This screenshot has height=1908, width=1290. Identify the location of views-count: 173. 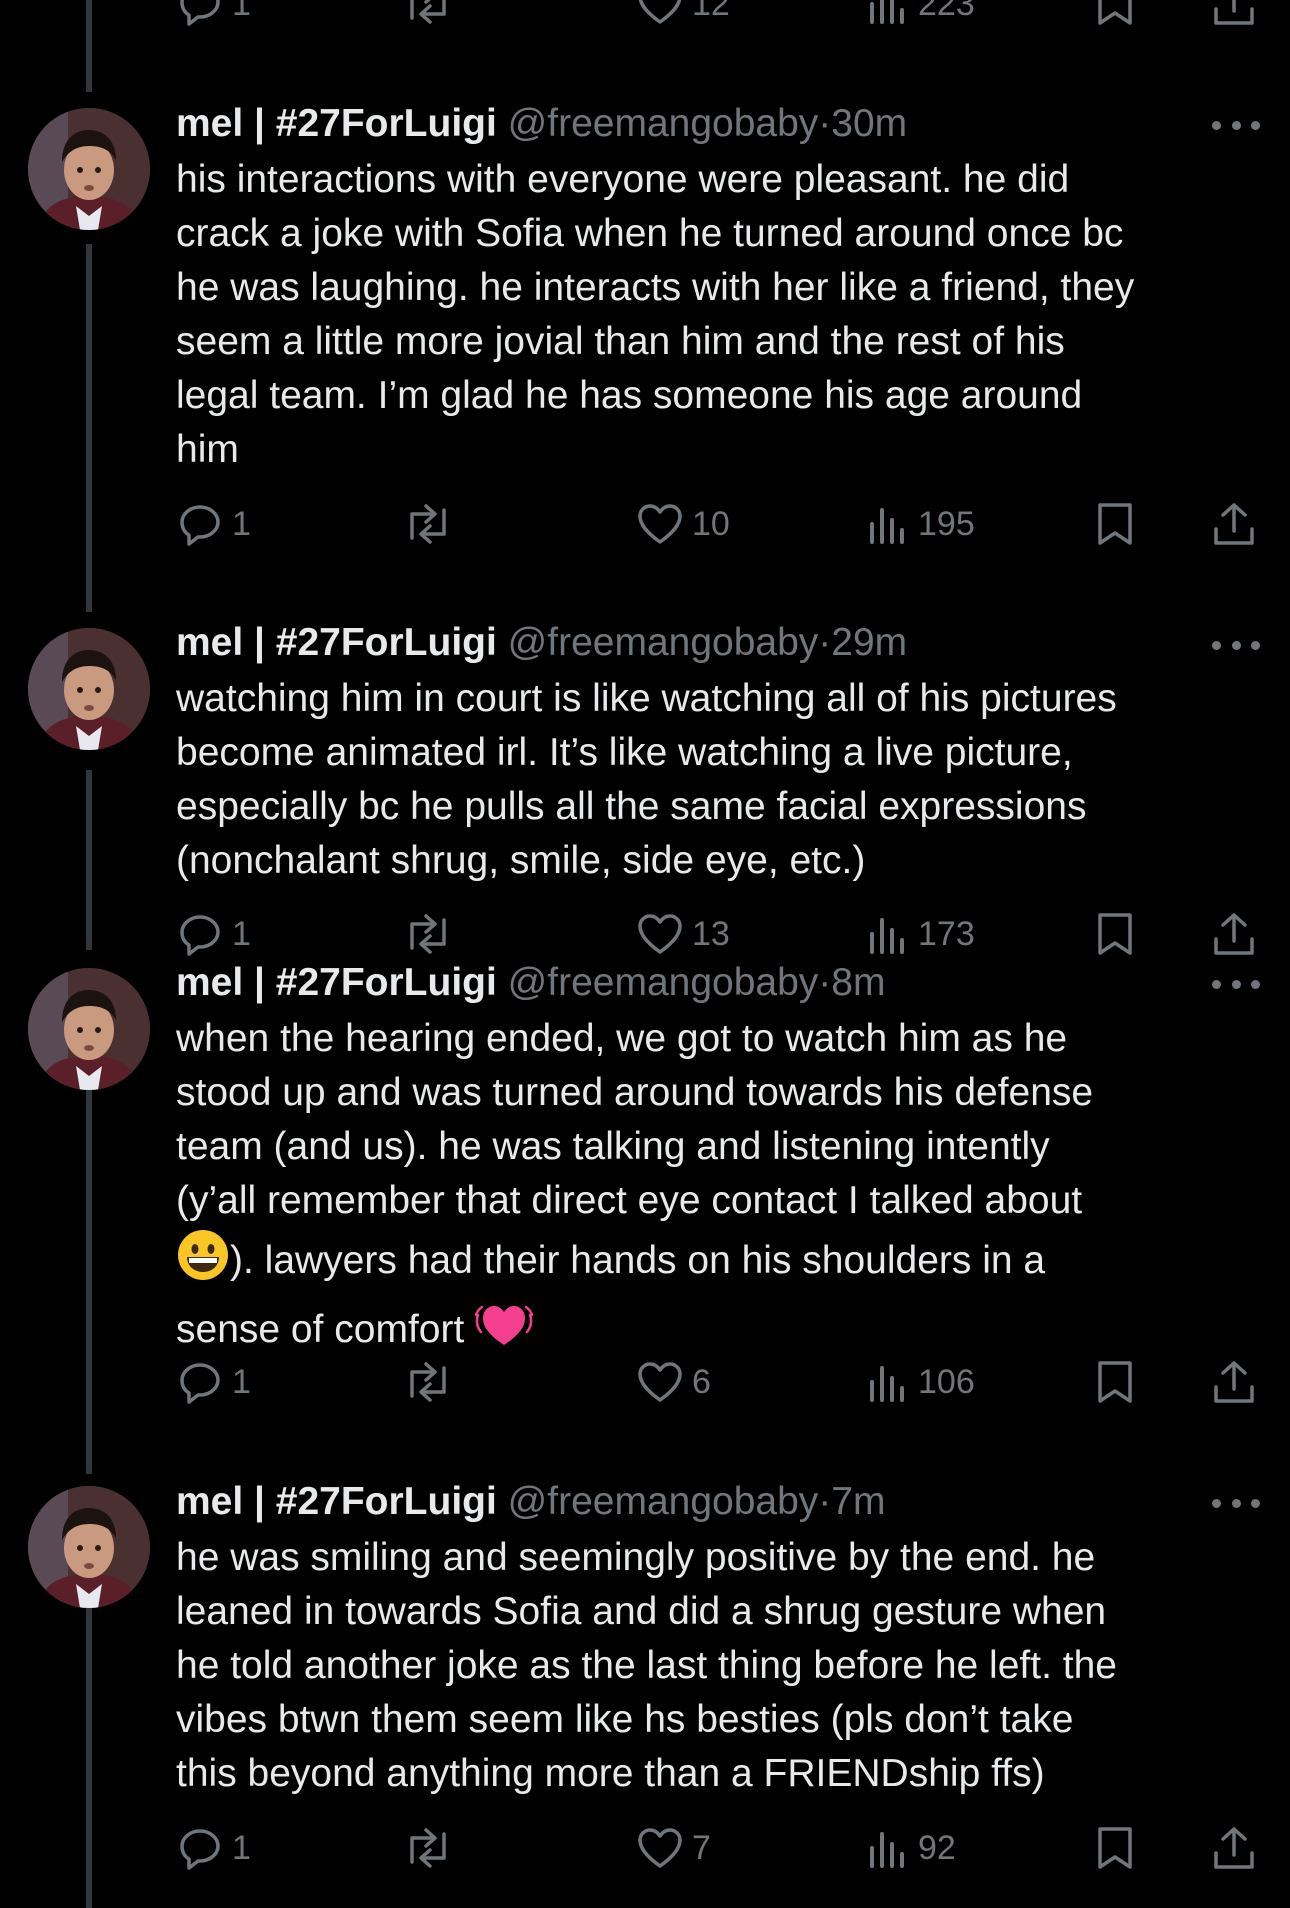
(946, 933).